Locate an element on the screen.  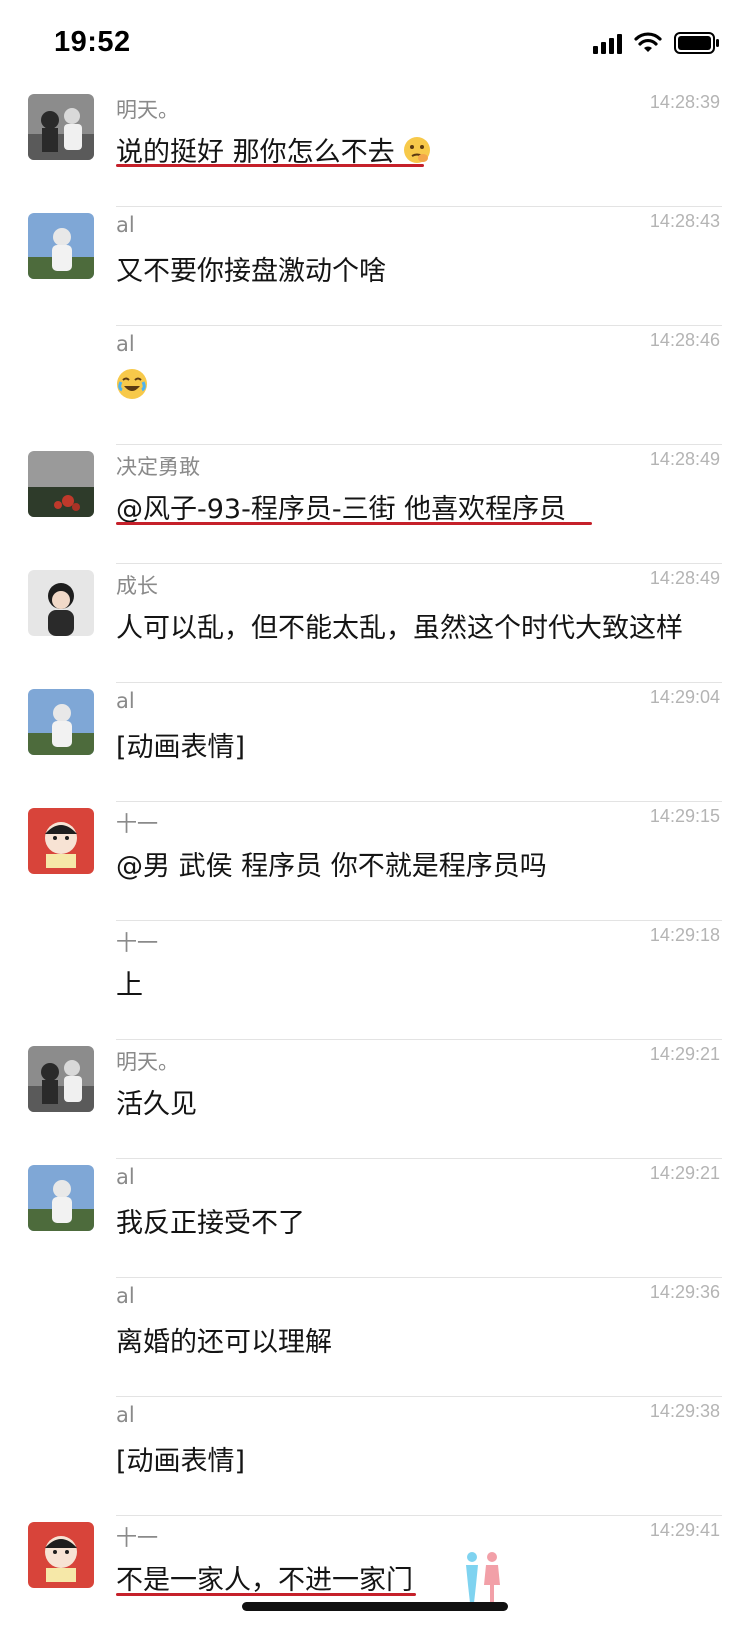
message-text: 不是一家人，不进一家门 is located at coordinates (264, 1580).